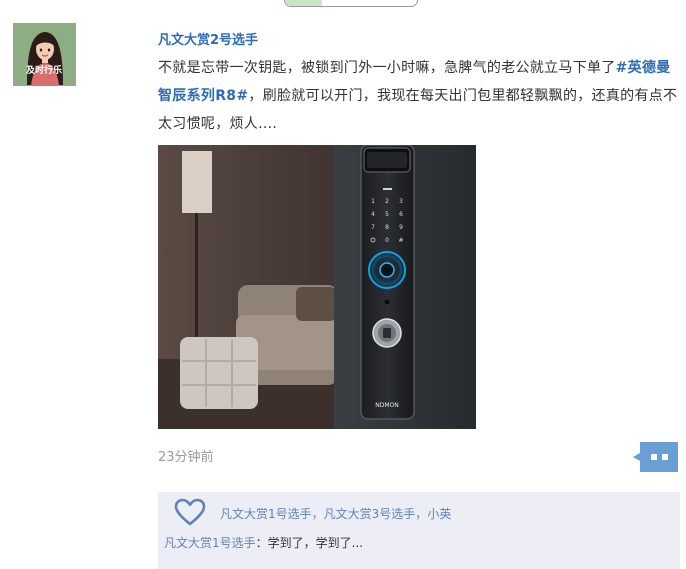 The image size is (686, 569). Describe the element at coordinates (190, 512) in the screenshot. I see `heart-icon` at that location.